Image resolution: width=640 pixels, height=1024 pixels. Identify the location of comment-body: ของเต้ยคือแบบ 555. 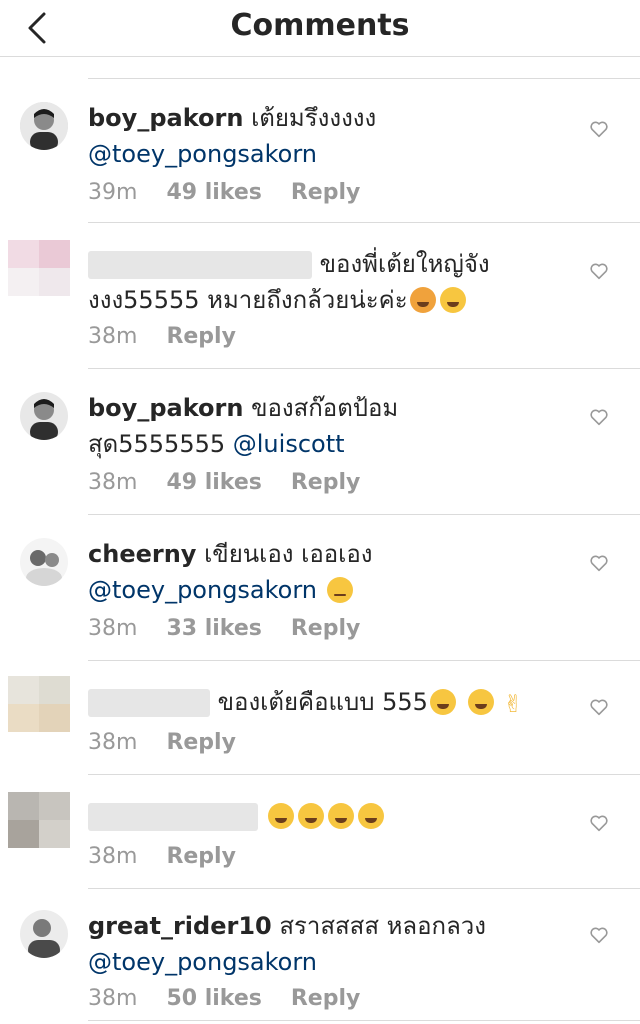
(322, 702).